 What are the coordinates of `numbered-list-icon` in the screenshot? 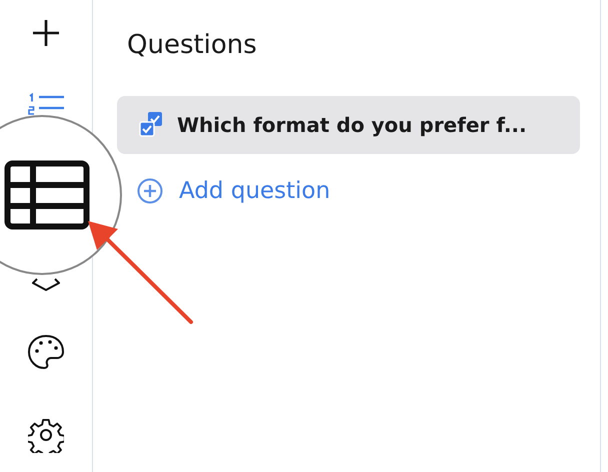 It's located at (46, 104).